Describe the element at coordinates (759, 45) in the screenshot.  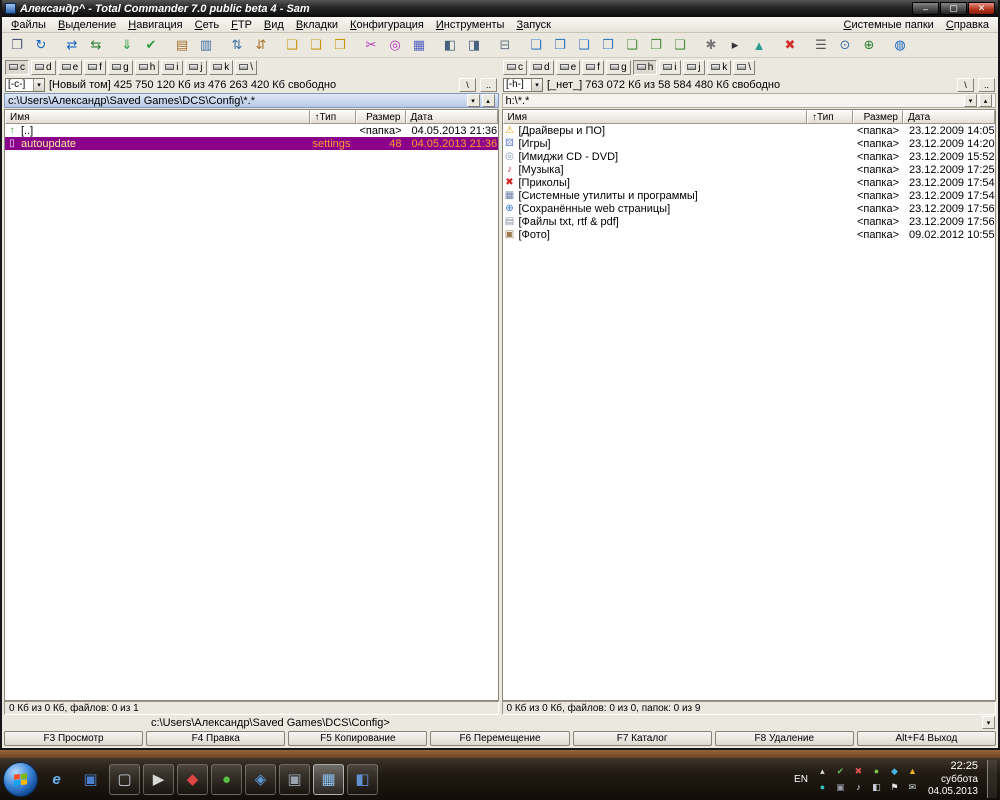
I see `chart-icon: ▲` at that location.